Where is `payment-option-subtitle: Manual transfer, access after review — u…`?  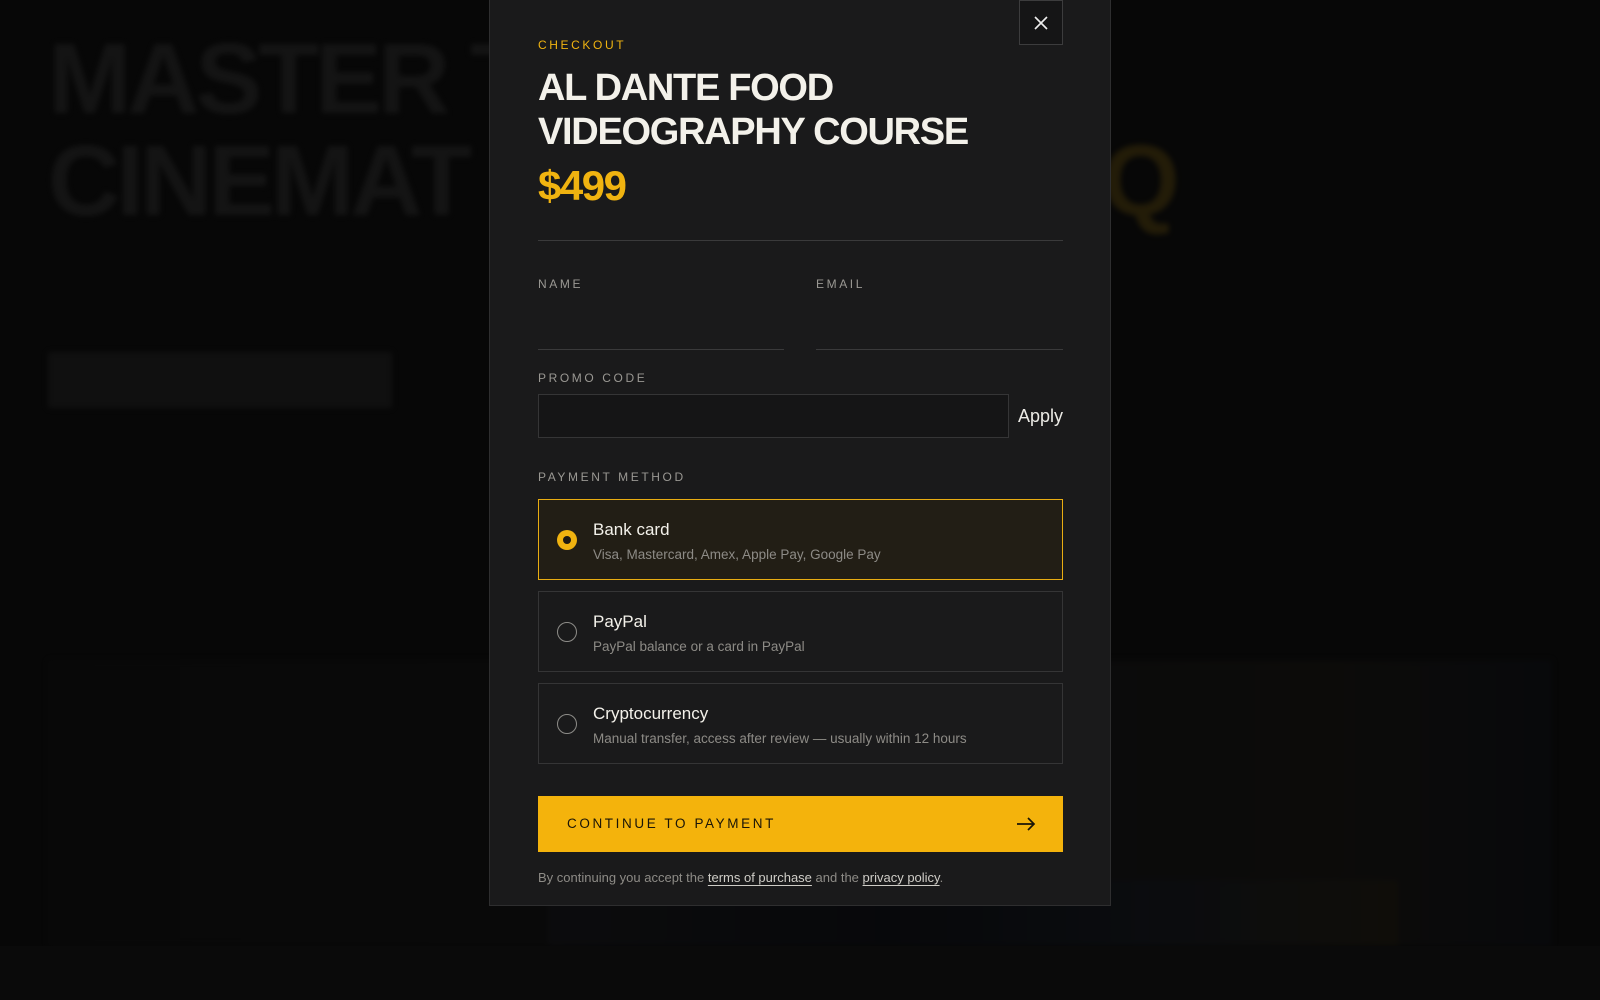 payment-option-subtitle: Manual transfer, access after review — u… is located at coordinates (780, 738).